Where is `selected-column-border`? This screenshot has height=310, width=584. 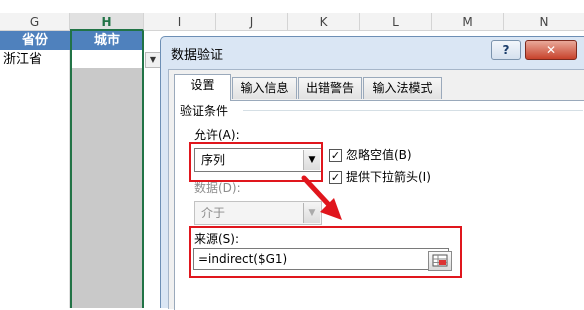 selected-column-border is located at coordinates (107, 169).